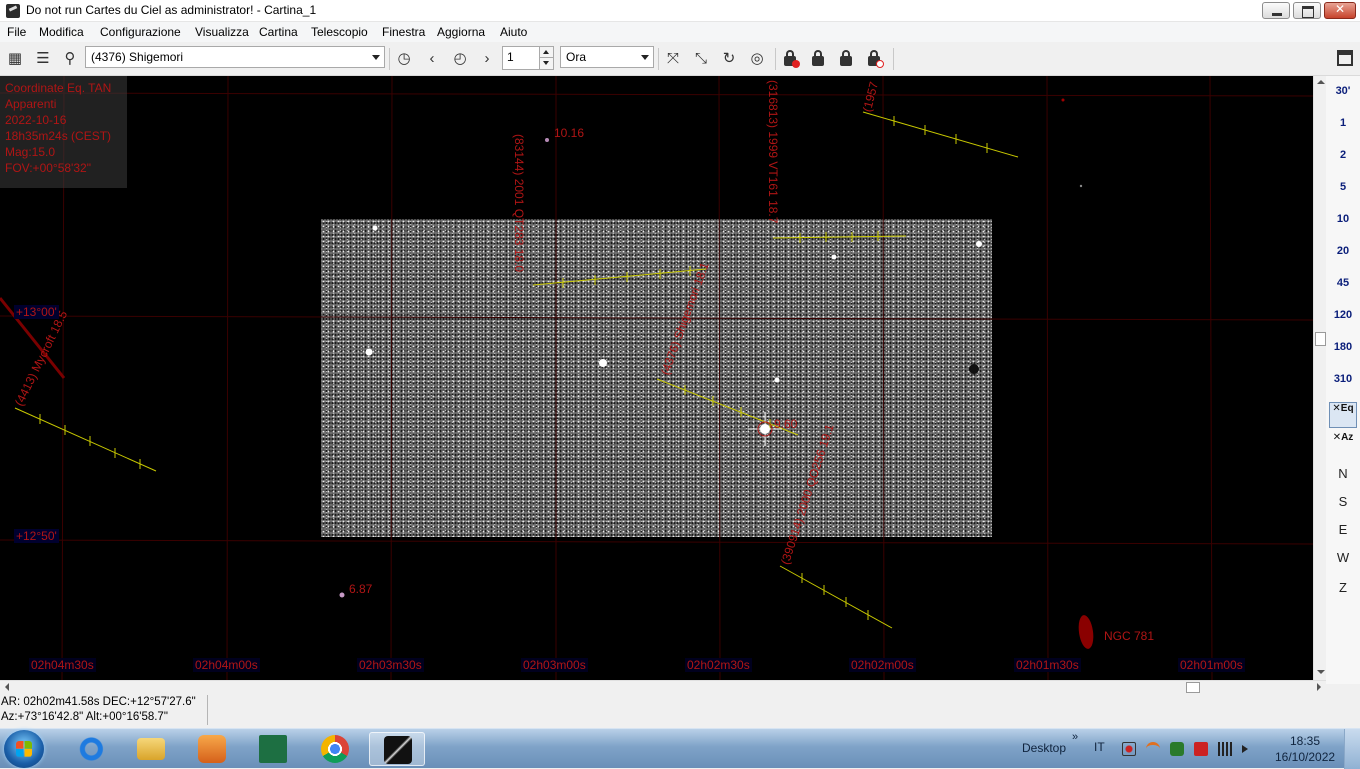 The width and height of the screenshot is (1360, 769). What do you see at coordinates (403, 32) in the screenshot?
I see `menu-finestra: Finestra` at bounding box center [403, 32].